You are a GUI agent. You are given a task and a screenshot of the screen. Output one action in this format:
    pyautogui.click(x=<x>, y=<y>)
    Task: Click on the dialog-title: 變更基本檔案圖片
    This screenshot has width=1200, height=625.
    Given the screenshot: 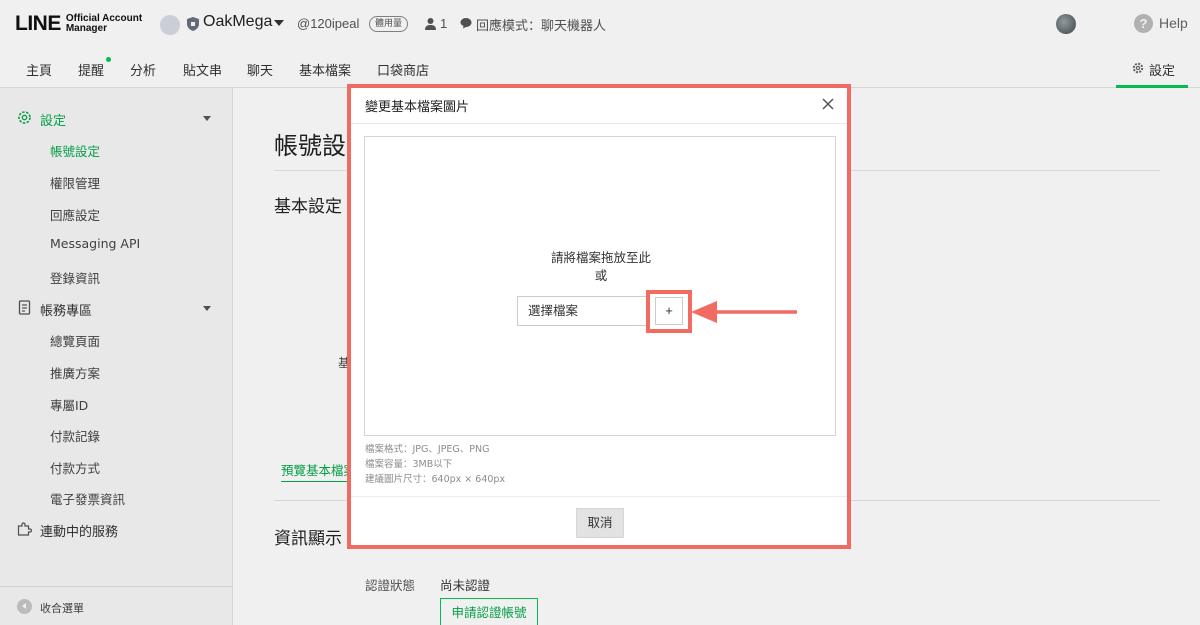 What is the action you would take?
    pyautogui.click(x=417, y=107)
    